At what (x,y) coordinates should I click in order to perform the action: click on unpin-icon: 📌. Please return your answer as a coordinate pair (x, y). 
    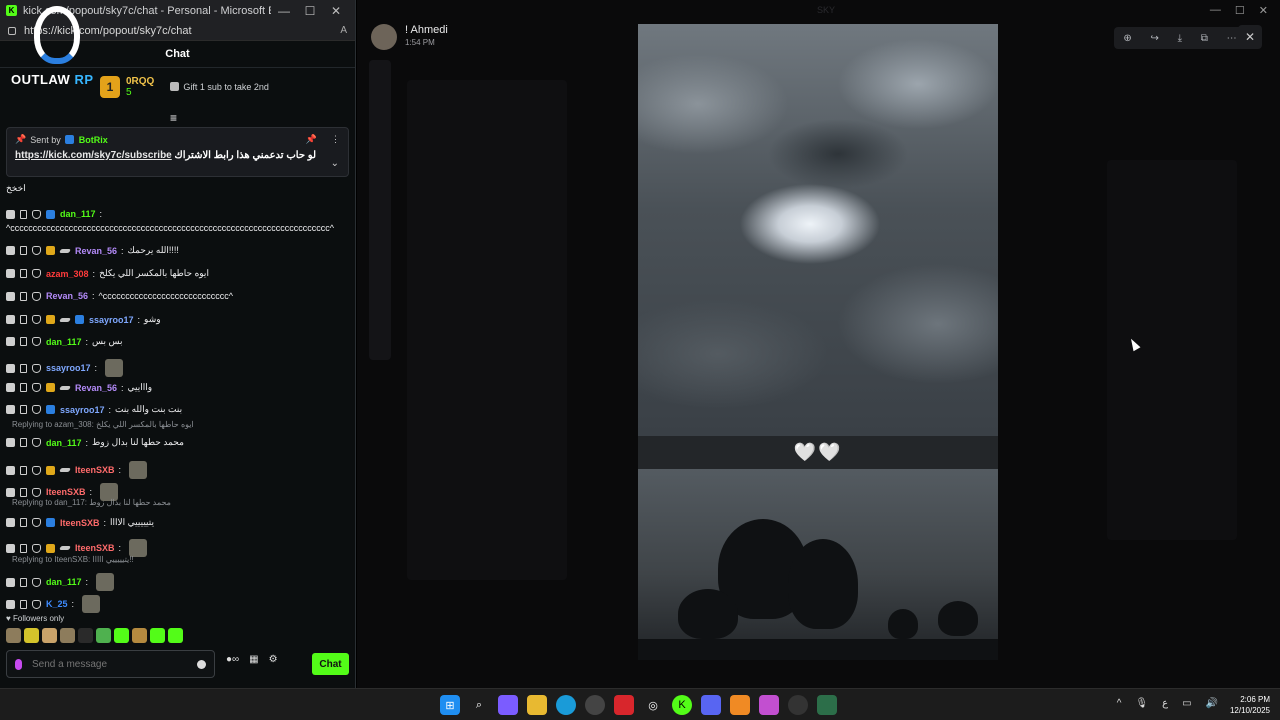
    Looking at the image, I should click on (311, 139).